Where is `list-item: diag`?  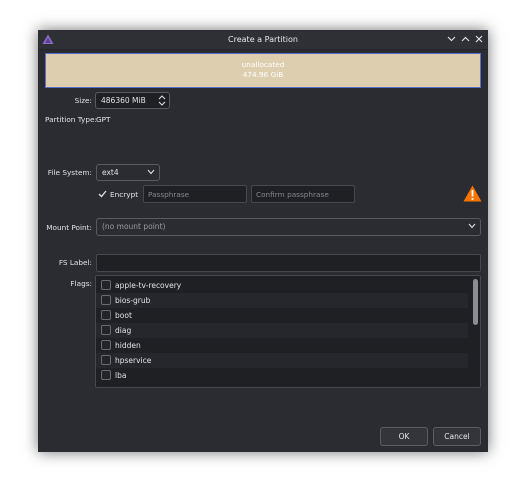 list-item: diag is located at coordinates (282, 330).